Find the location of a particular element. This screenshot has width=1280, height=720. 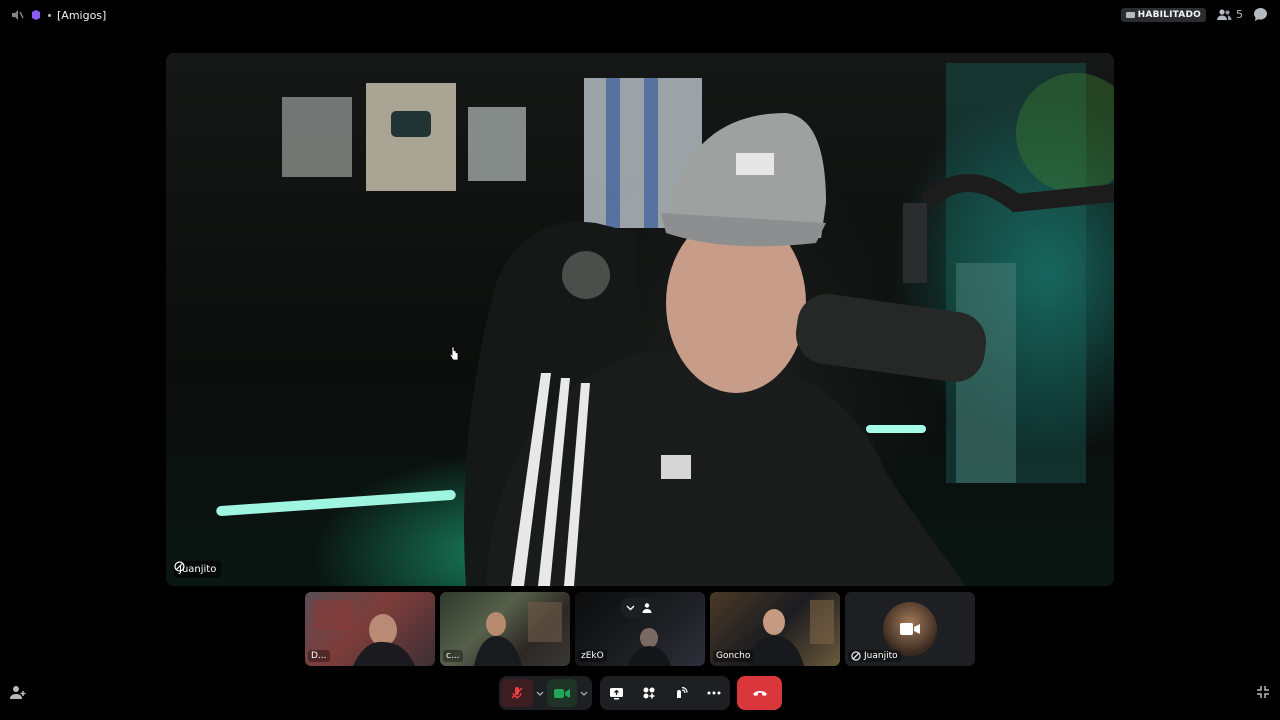

activities-button is located at coordinates (649, 693).